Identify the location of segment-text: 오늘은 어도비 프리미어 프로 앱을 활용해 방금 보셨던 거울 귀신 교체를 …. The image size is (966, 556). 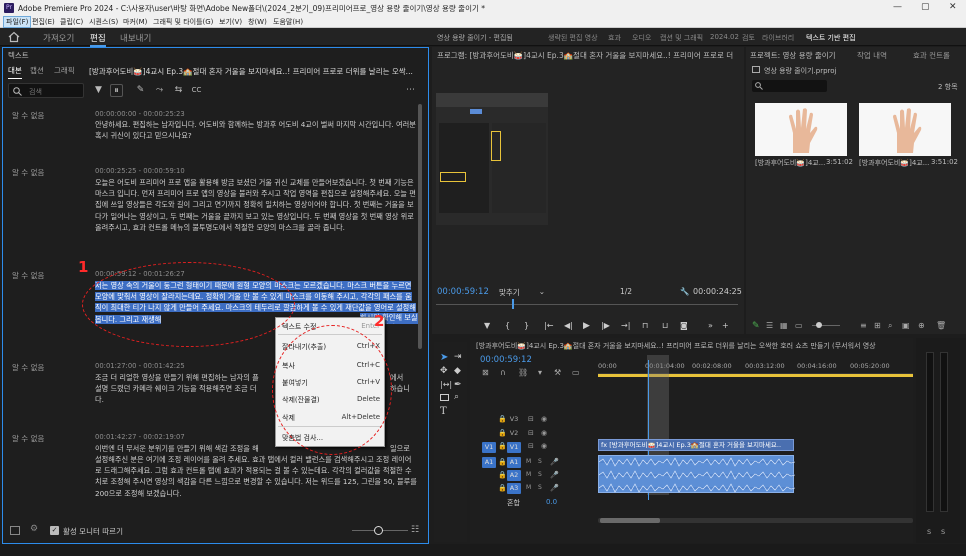
(256, 205).